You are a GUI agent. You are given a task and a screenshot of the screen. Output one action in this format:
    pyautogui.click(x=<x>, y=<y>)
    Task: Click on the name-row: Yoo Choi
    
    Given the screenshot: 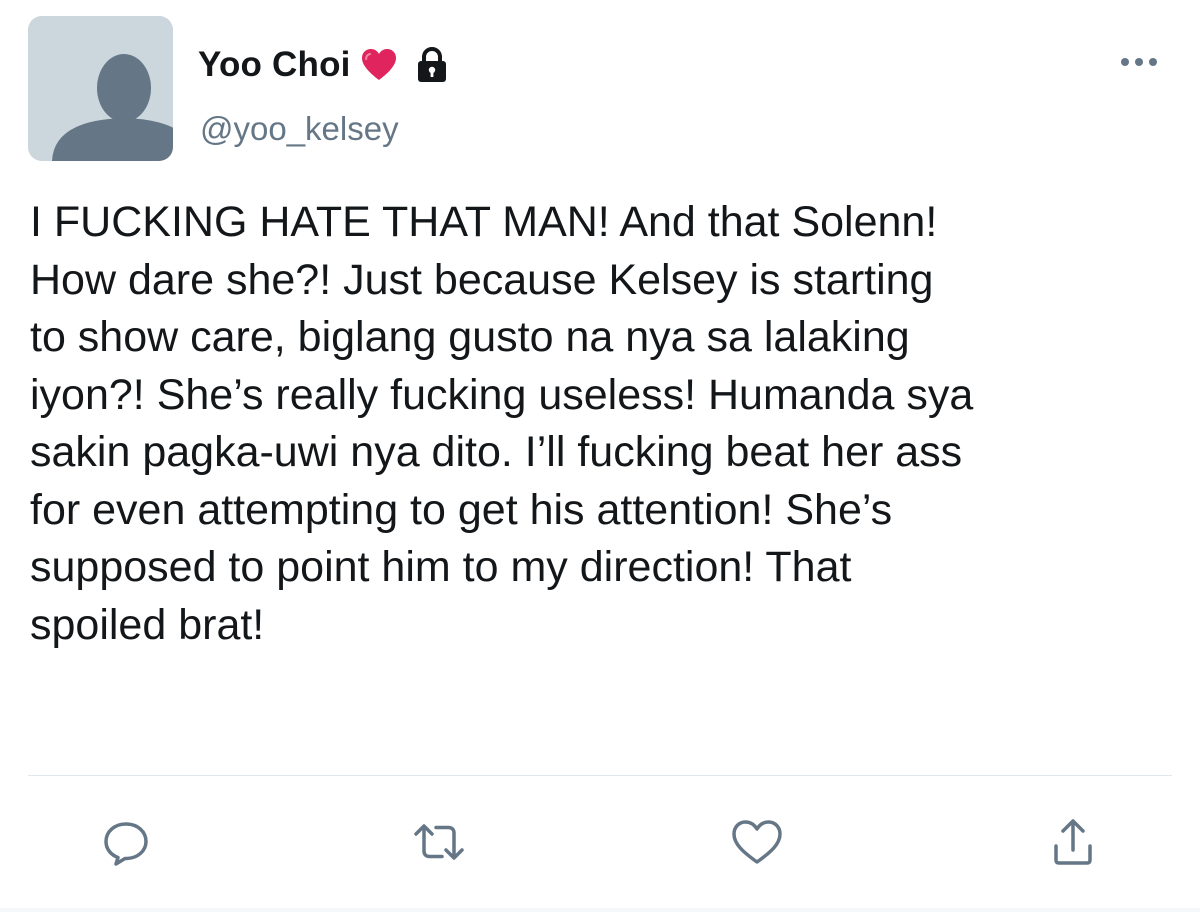 What is the action you would take?
    pyautogui.click(x=323, y=65)
    